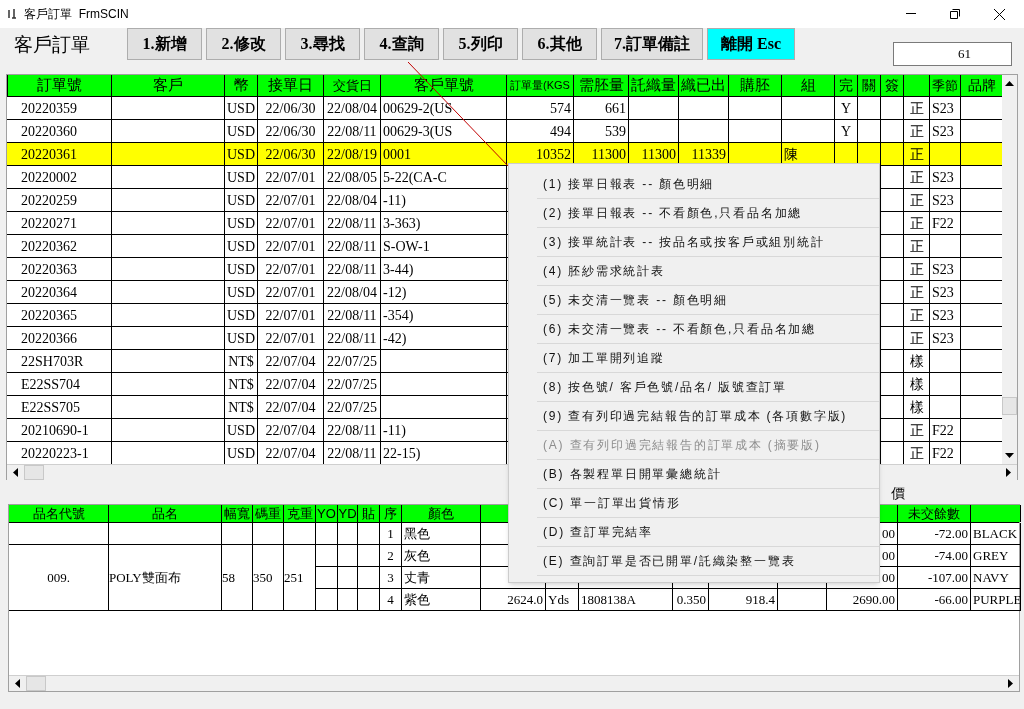  Describe the element at coordinates (49, 246) in the screenshot. I see `table-cell-text: 20220362` at that location.